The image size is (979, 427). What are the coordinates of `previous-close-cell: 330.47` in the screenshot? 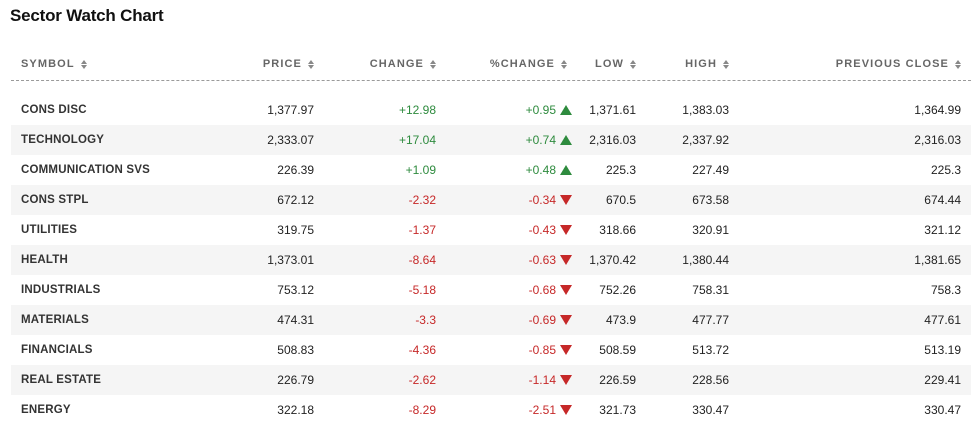 It's located at (942, 410).